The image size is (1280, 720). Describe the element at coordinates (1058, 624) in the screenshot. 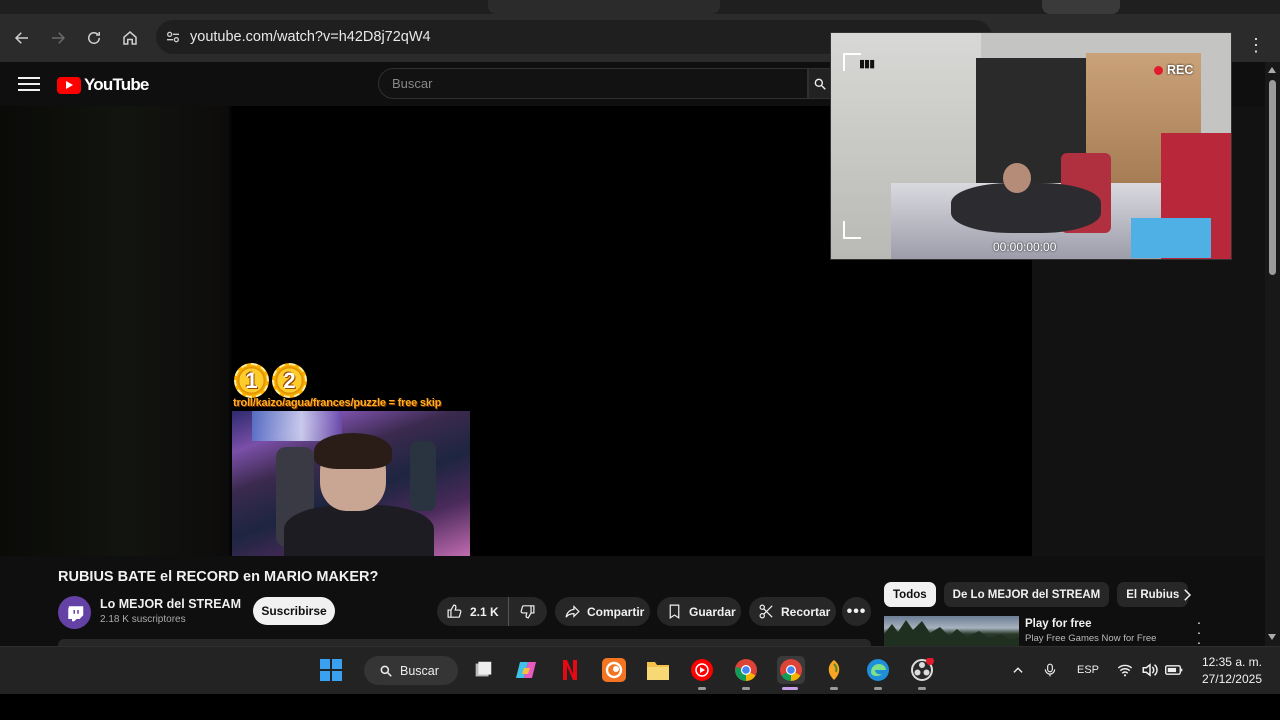

I see `ad-title: Play for free` at that location.